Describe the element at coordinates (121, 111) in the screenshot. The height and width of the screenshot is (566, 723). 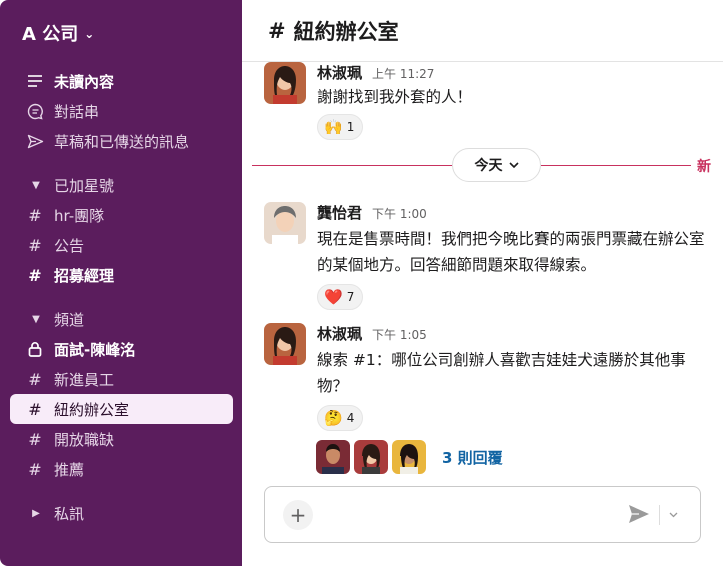
I see `sidebar-item-threads: 對話串` at that location.